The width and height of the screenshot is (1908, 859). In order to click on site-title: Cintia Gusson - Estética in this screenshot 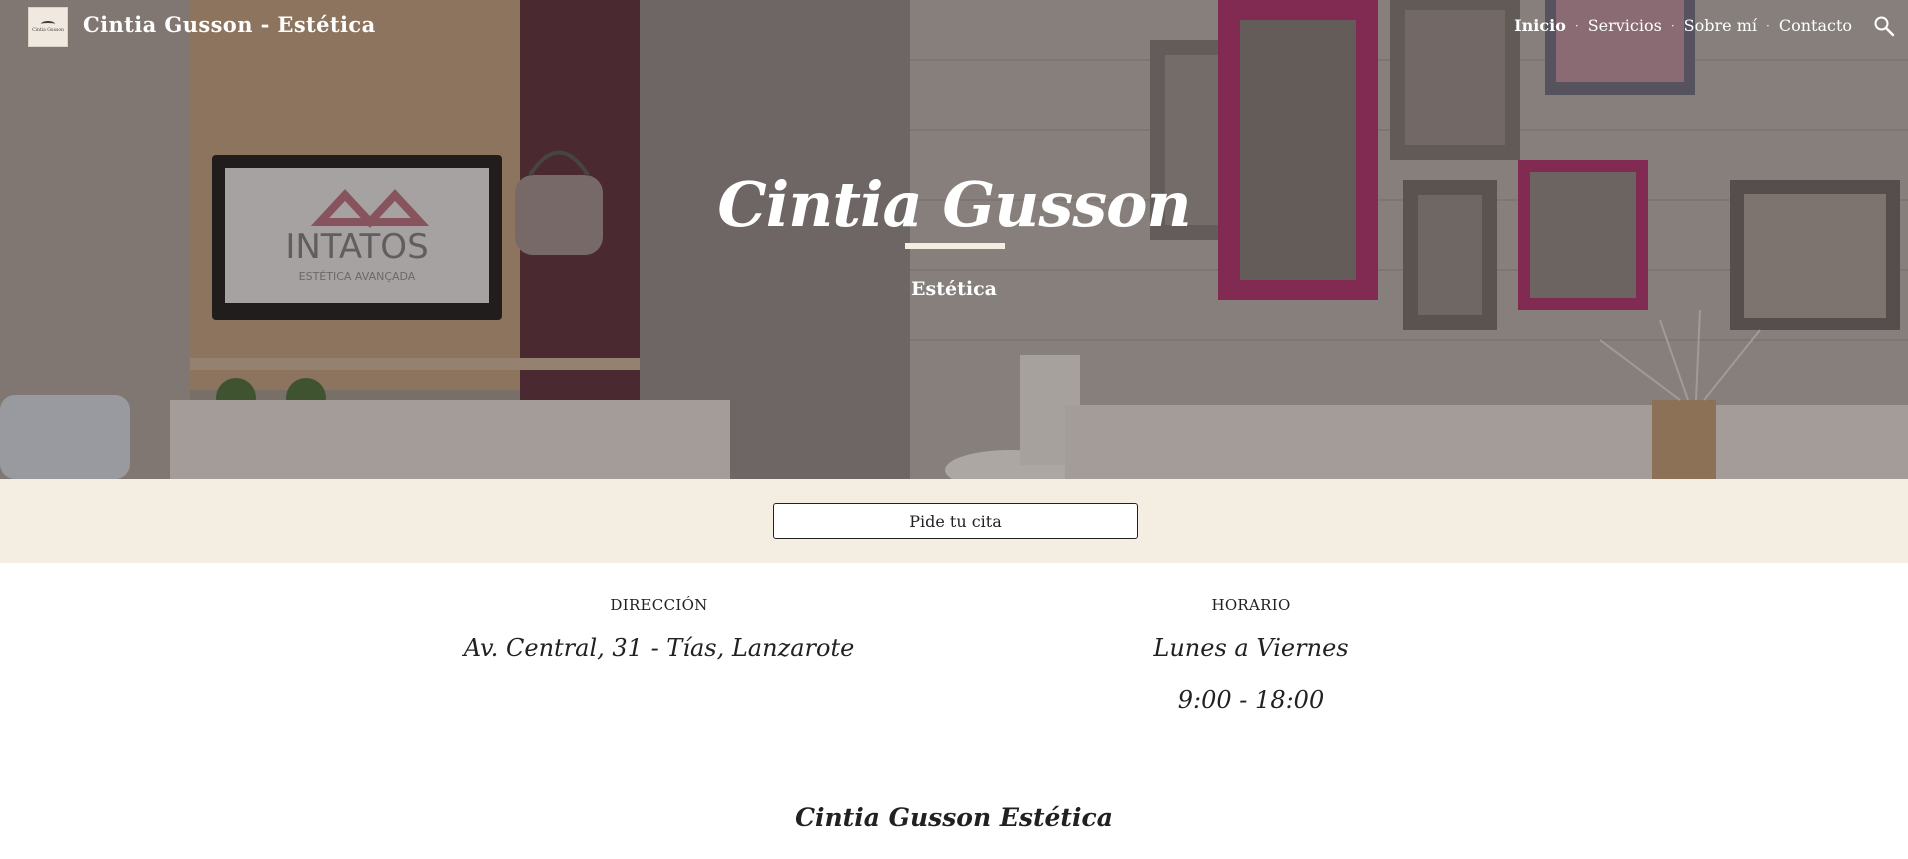, I will do `click(229, 24)`.